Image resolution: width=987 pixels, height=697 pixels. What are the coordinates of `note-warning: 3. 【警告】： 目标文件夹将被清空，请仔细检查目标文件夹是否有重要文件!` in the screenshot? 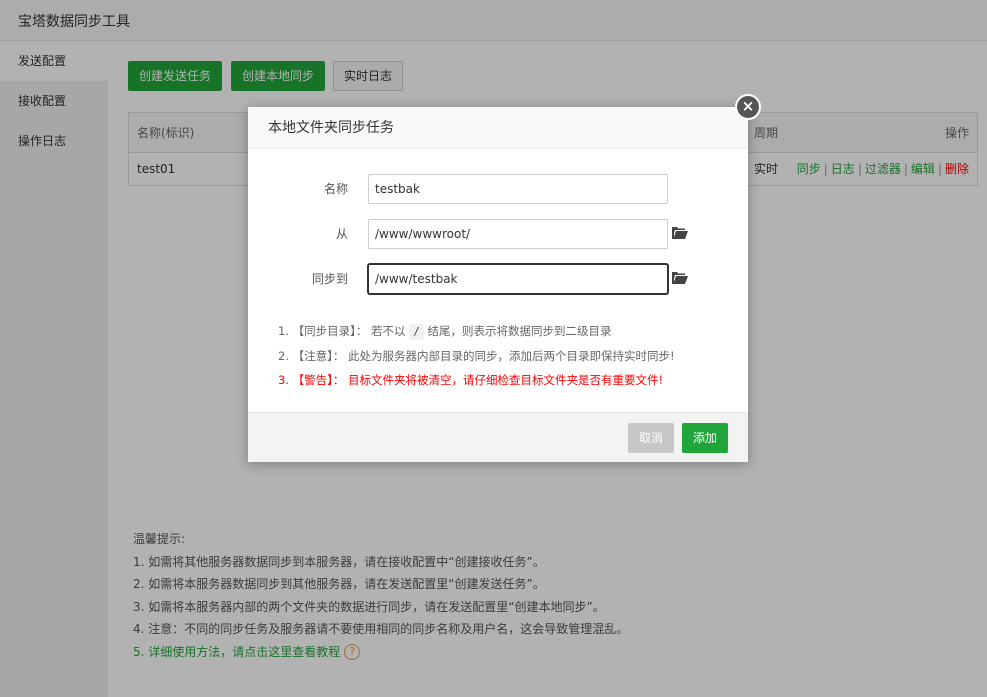 It's located at (471, 380).